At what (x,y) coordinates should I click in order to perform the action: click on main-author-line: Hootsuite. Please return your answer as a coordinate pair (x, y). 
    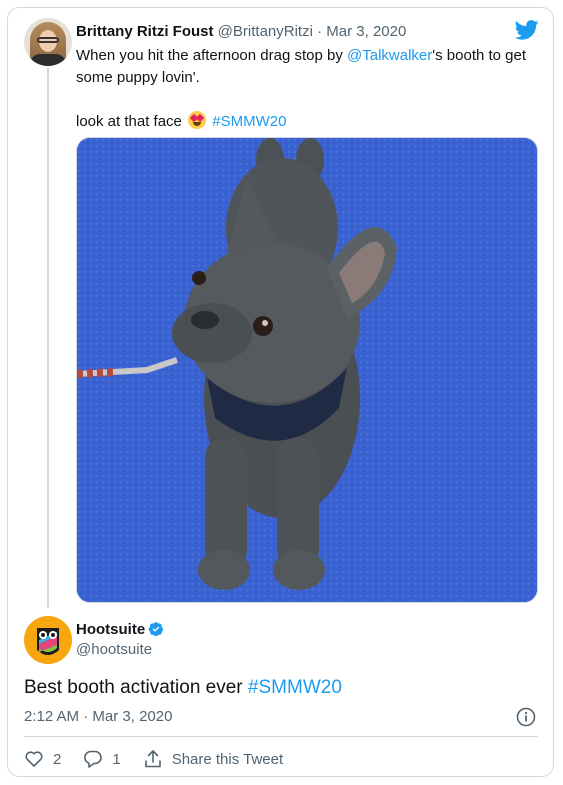
    Looking at the image, I should click on (120, 629).